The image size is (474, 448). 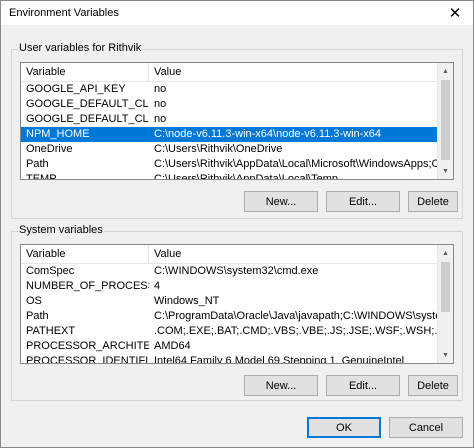 I want to click on system-list-header: Variable Value, so click(x=230, y=254).